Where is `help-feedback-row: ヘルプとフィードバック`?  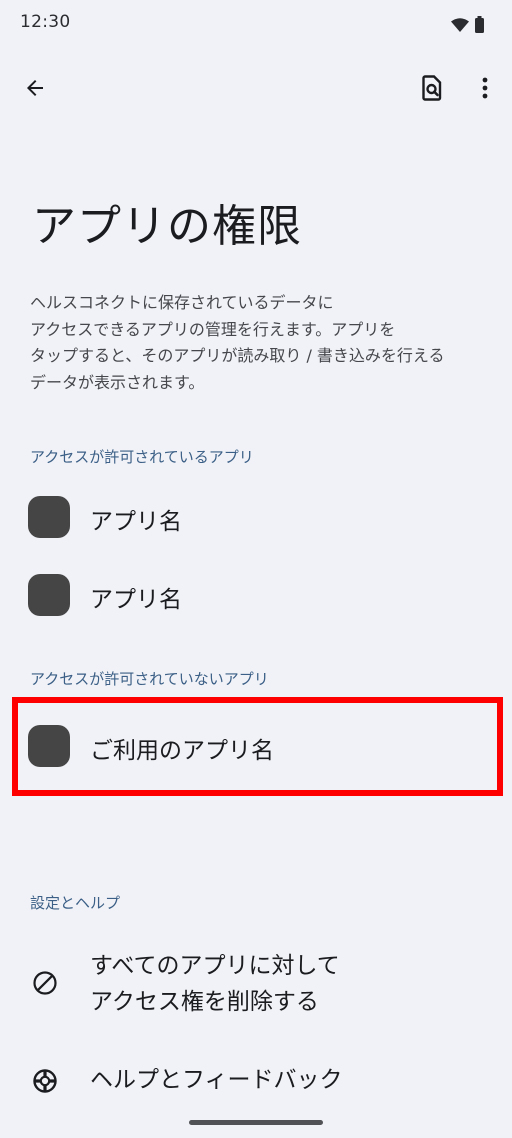
help-feedback-row: ヘルプとフィードバック is located at coordinates (256, 1081).